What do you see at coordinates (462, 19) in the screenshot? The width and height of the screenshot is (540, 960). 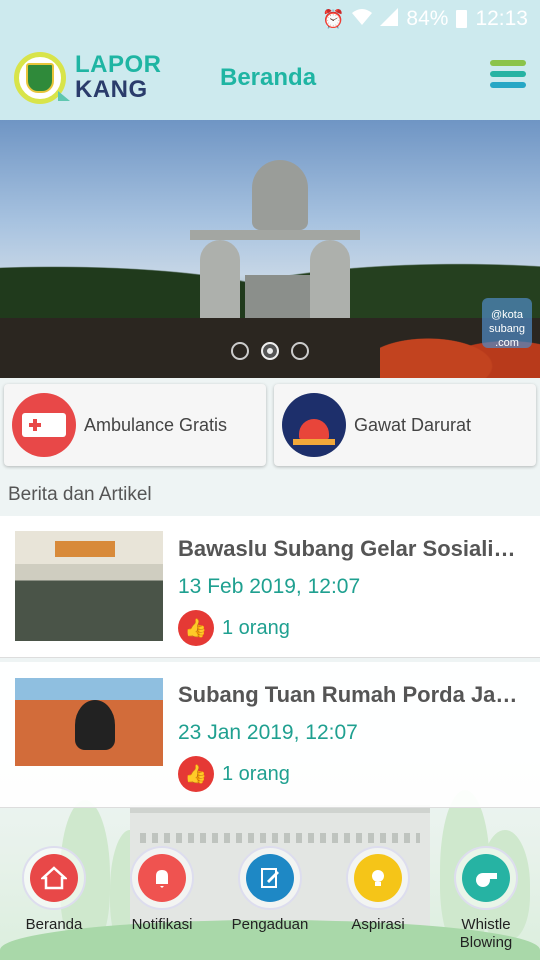 I see `battery-icon` at bounding box center [462, 19].